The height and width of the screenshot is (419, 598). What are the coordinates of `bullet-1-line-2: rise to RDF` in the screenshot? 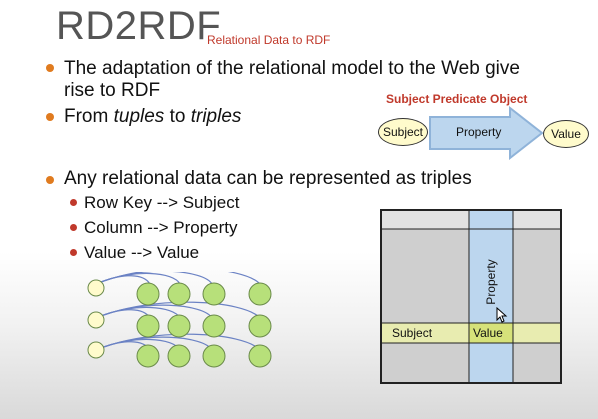 It's located at (112, 90).